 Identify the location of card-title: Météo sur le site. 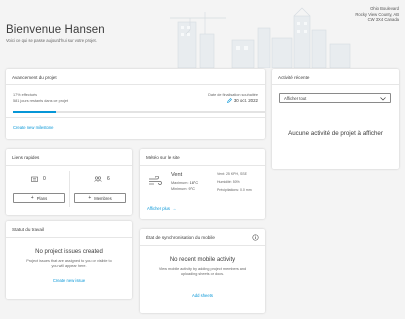
(163, 157).